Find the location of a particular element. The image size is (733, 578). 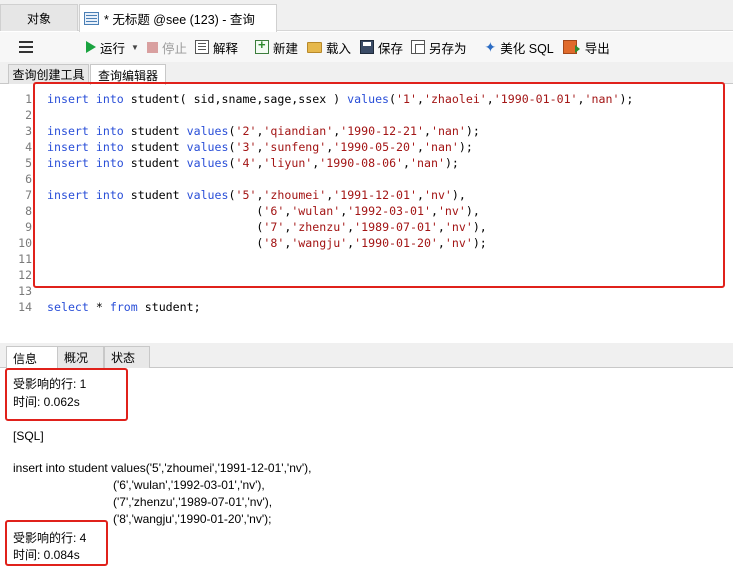

run-button: 运行 ▼ is located at coordinates (112, 47).